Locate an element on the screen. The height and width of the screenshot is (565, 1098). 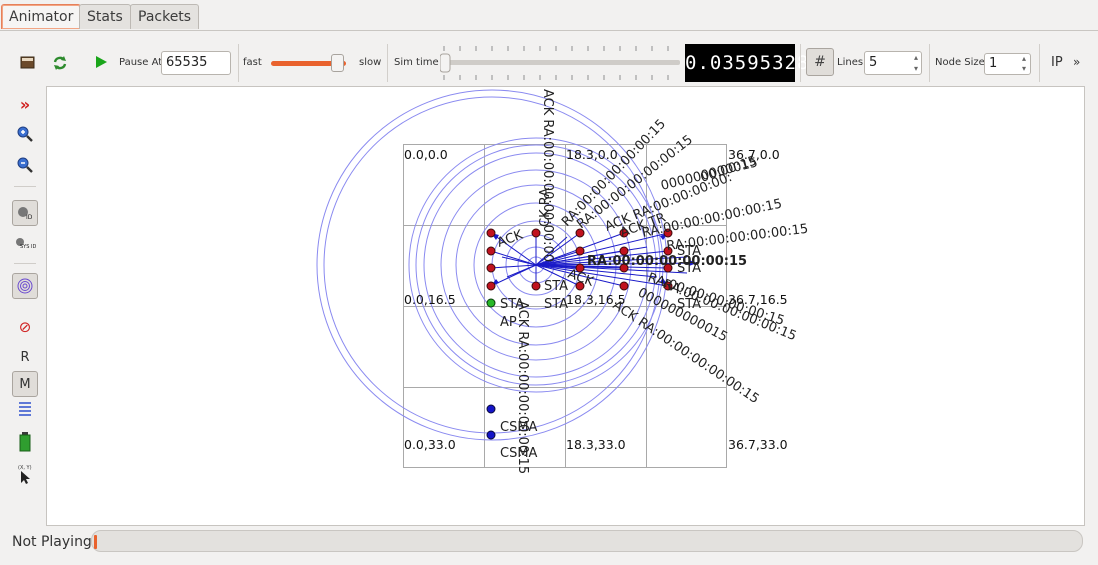
svg-text: (X, Y) is located at coordinates (25, 468).